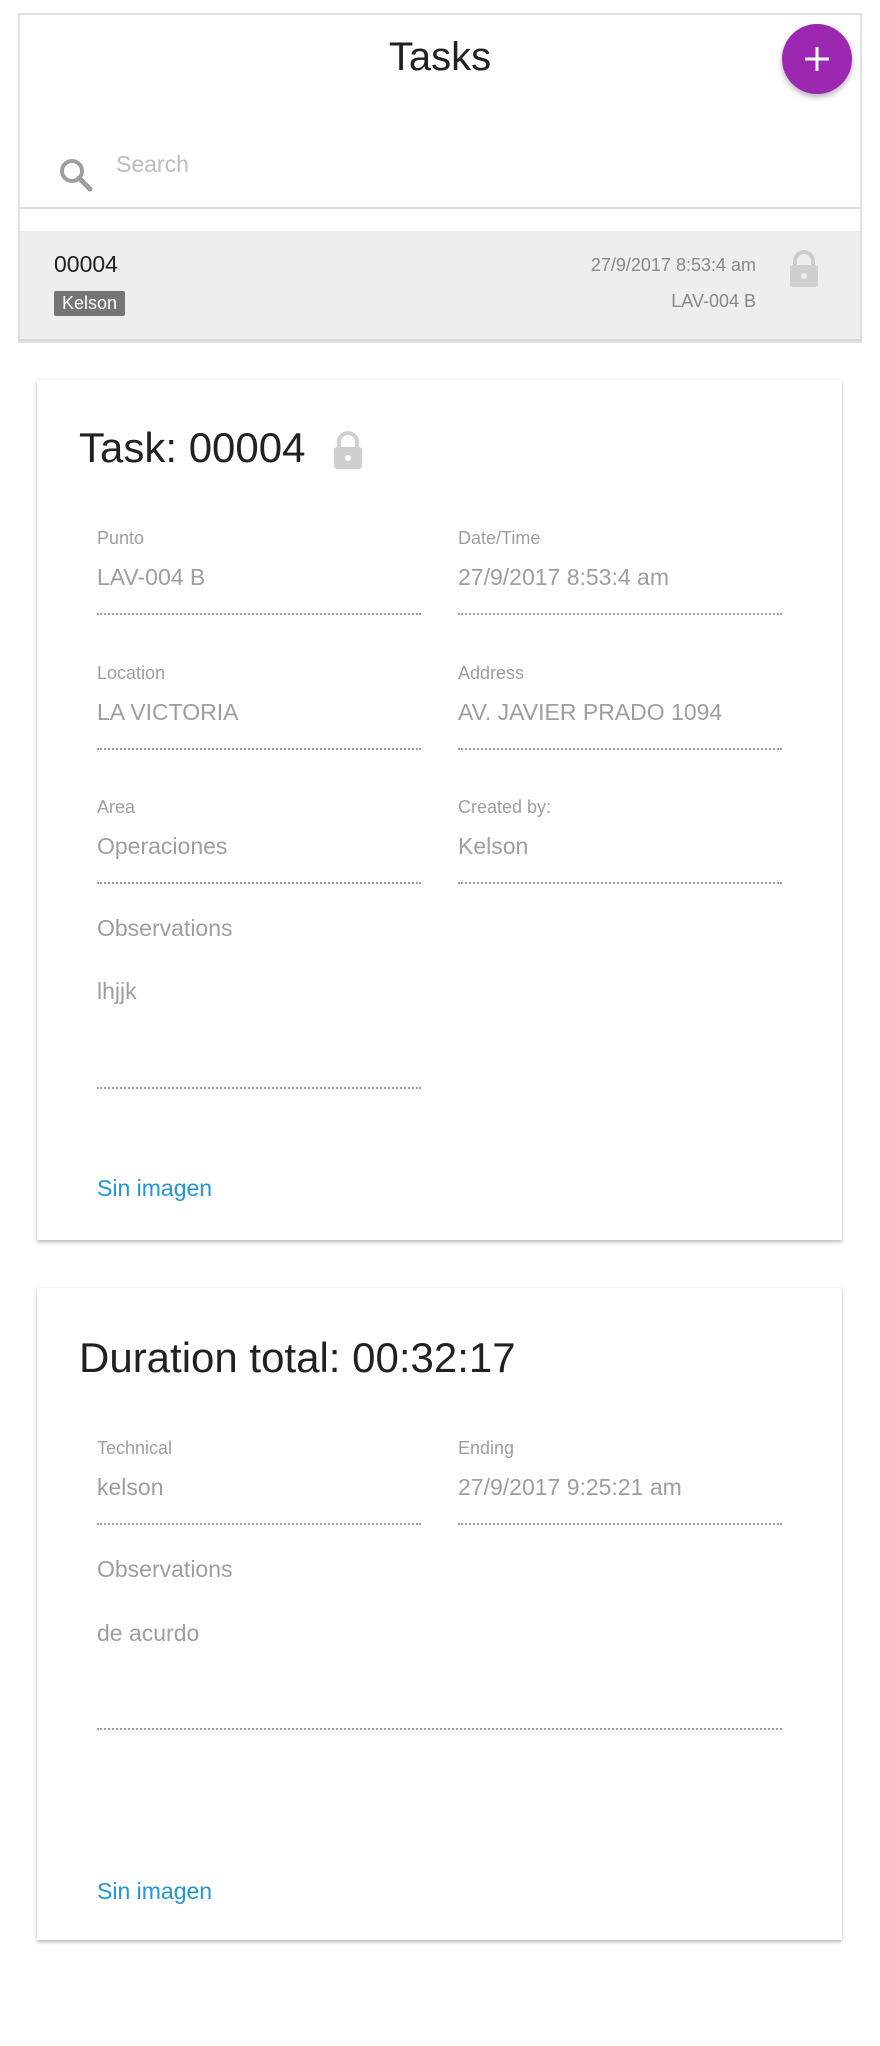  What do you see at coordinates (505, 807) in the screenshot?
I see `field-label: Created by:` at bounding box center [505, 807].